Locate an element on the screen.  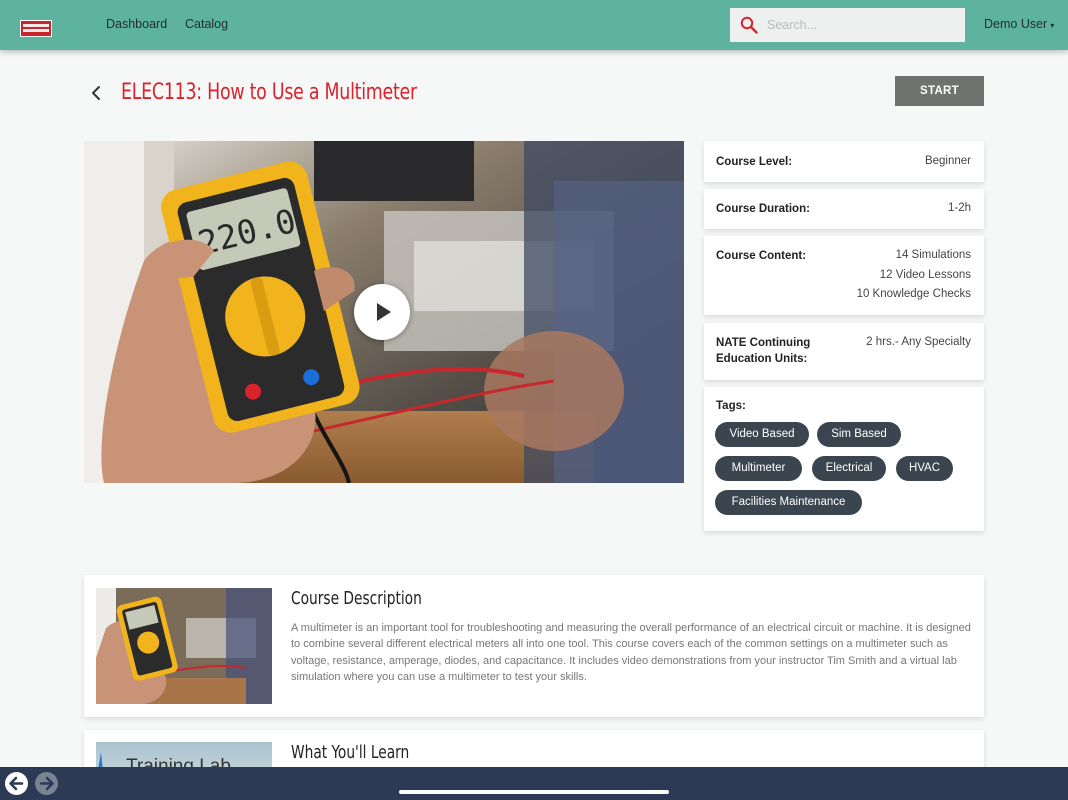
business-toolbox-logo is located at coordinates (36, 28).